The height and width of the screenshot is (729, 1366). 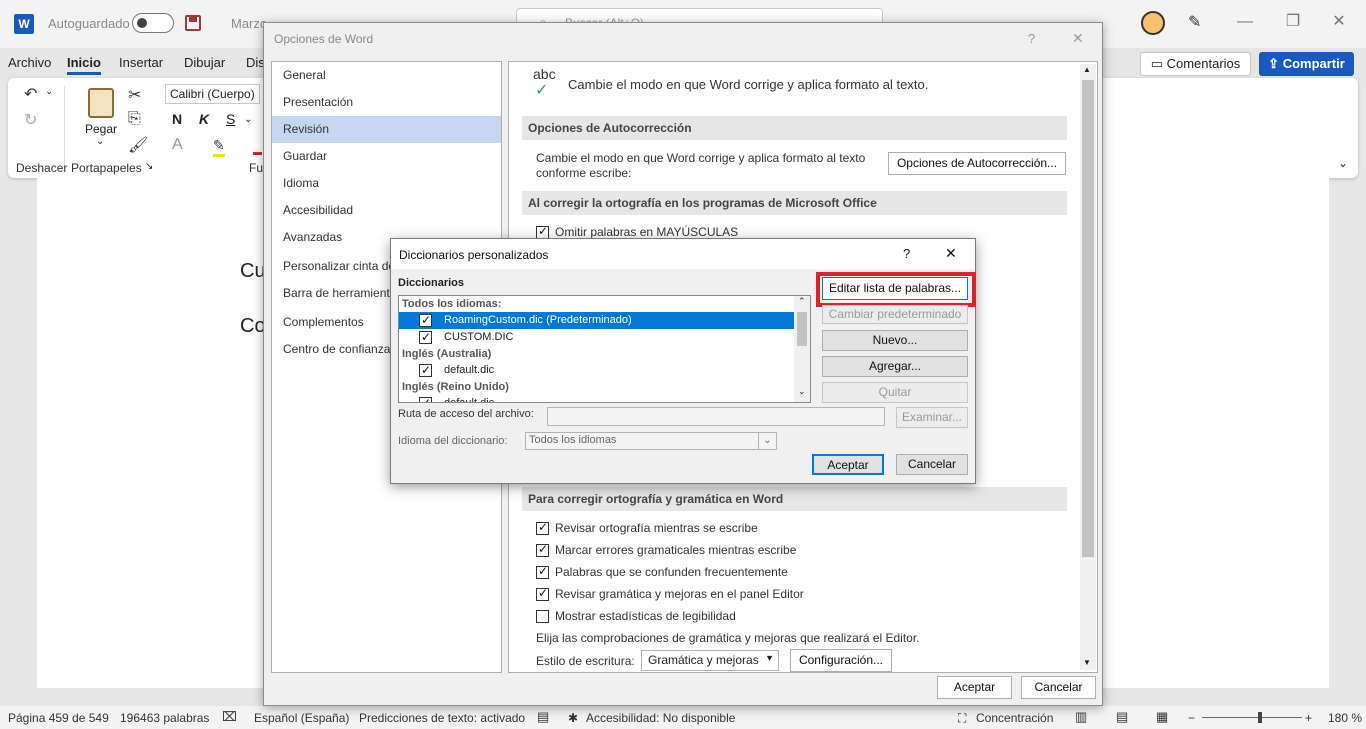 I want to click on nav-item-guardar: Guardar, so click(x=386, y=156).